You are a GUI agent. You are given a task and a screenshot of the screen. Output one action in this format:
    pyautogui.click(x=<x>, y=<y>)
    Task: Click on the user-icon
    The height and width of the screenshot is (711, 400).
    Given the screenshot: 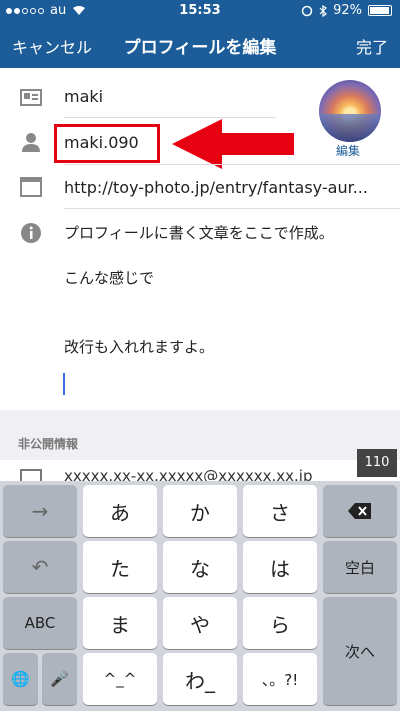 What is the action you would take?
    pyautogui.click(x=31, y=142)
    